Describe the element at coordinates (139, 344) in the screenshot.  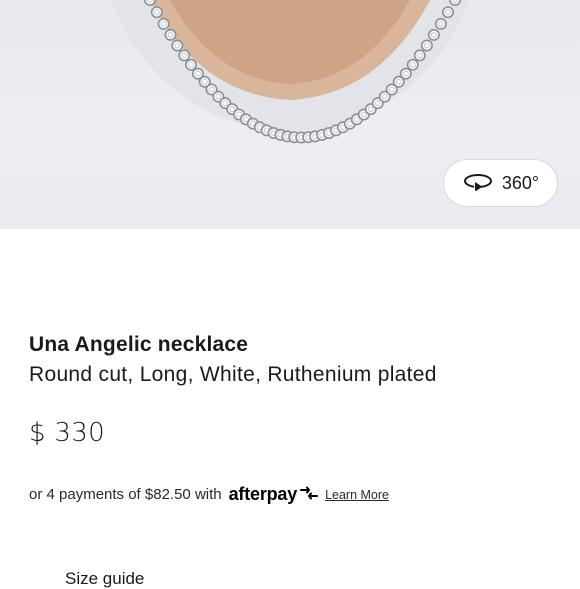
I see `product-name: Una Angelic necklace` at that location.